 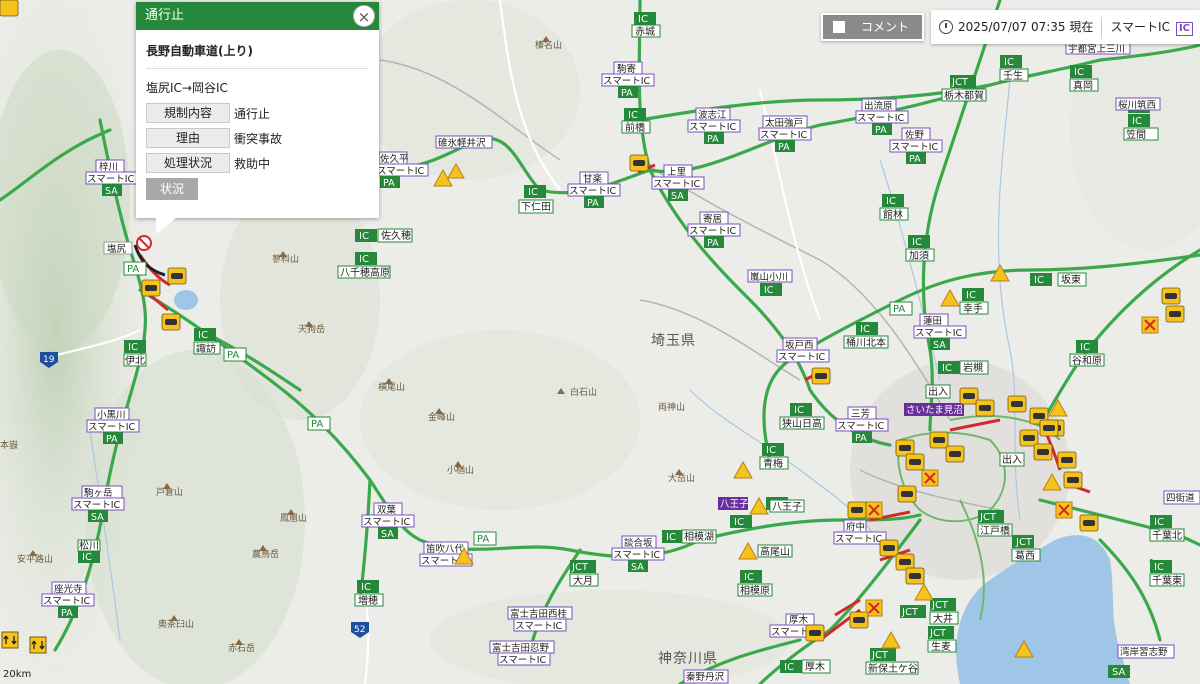 What do you see at coordinates (135, 353) in the screenshot?
I see `ic-ihoku: IC 伊北` at bounding box center [135, 353].